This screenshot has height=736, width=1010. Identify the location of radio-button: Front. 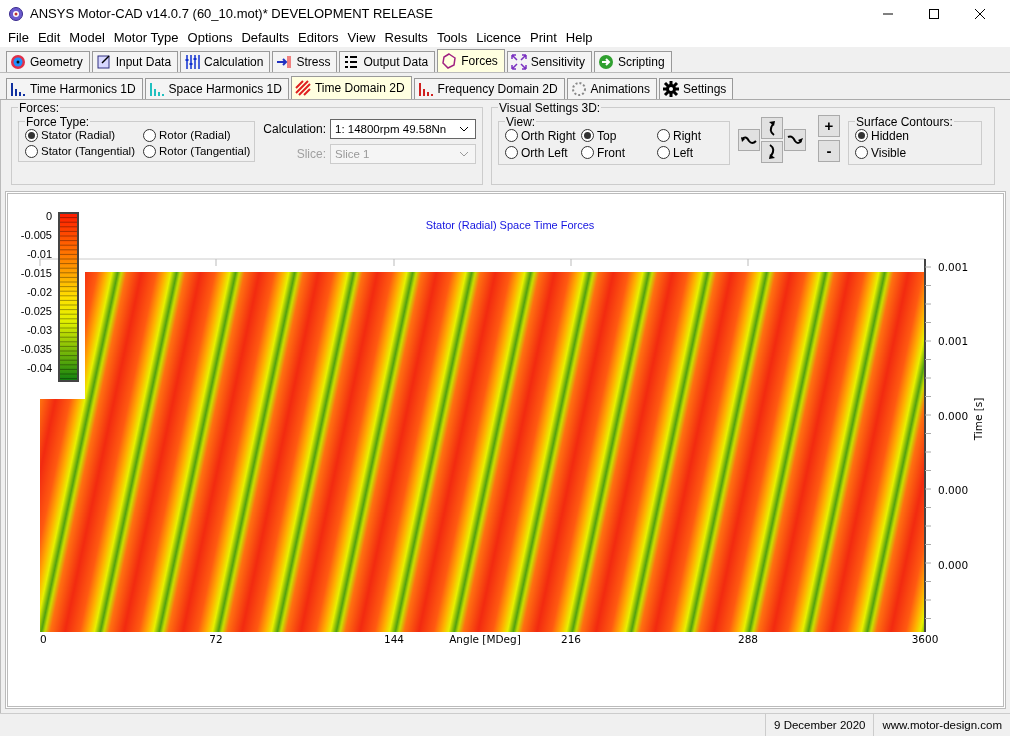
(619, 152).